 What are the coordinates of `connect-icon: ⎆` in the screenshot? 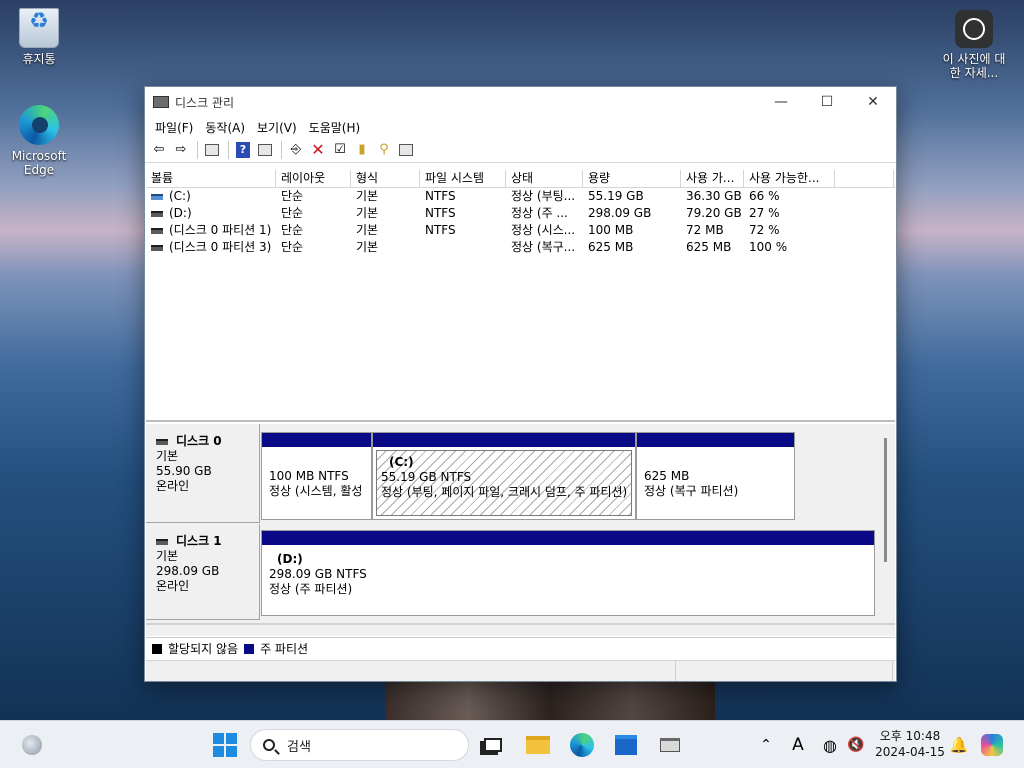 It's located at (296, 150).